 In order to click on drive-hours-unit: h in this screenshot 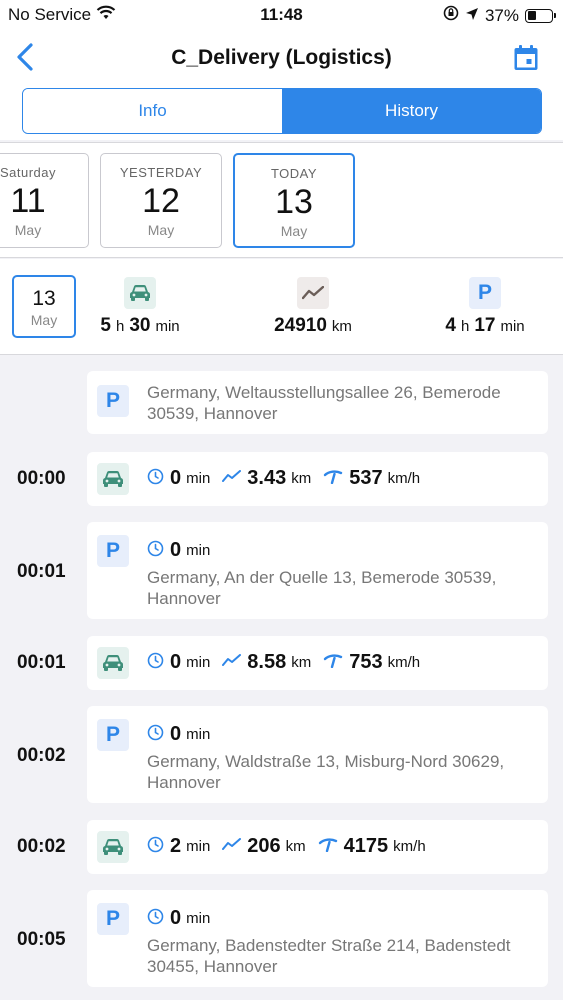, I will do `click(120, 326)`.